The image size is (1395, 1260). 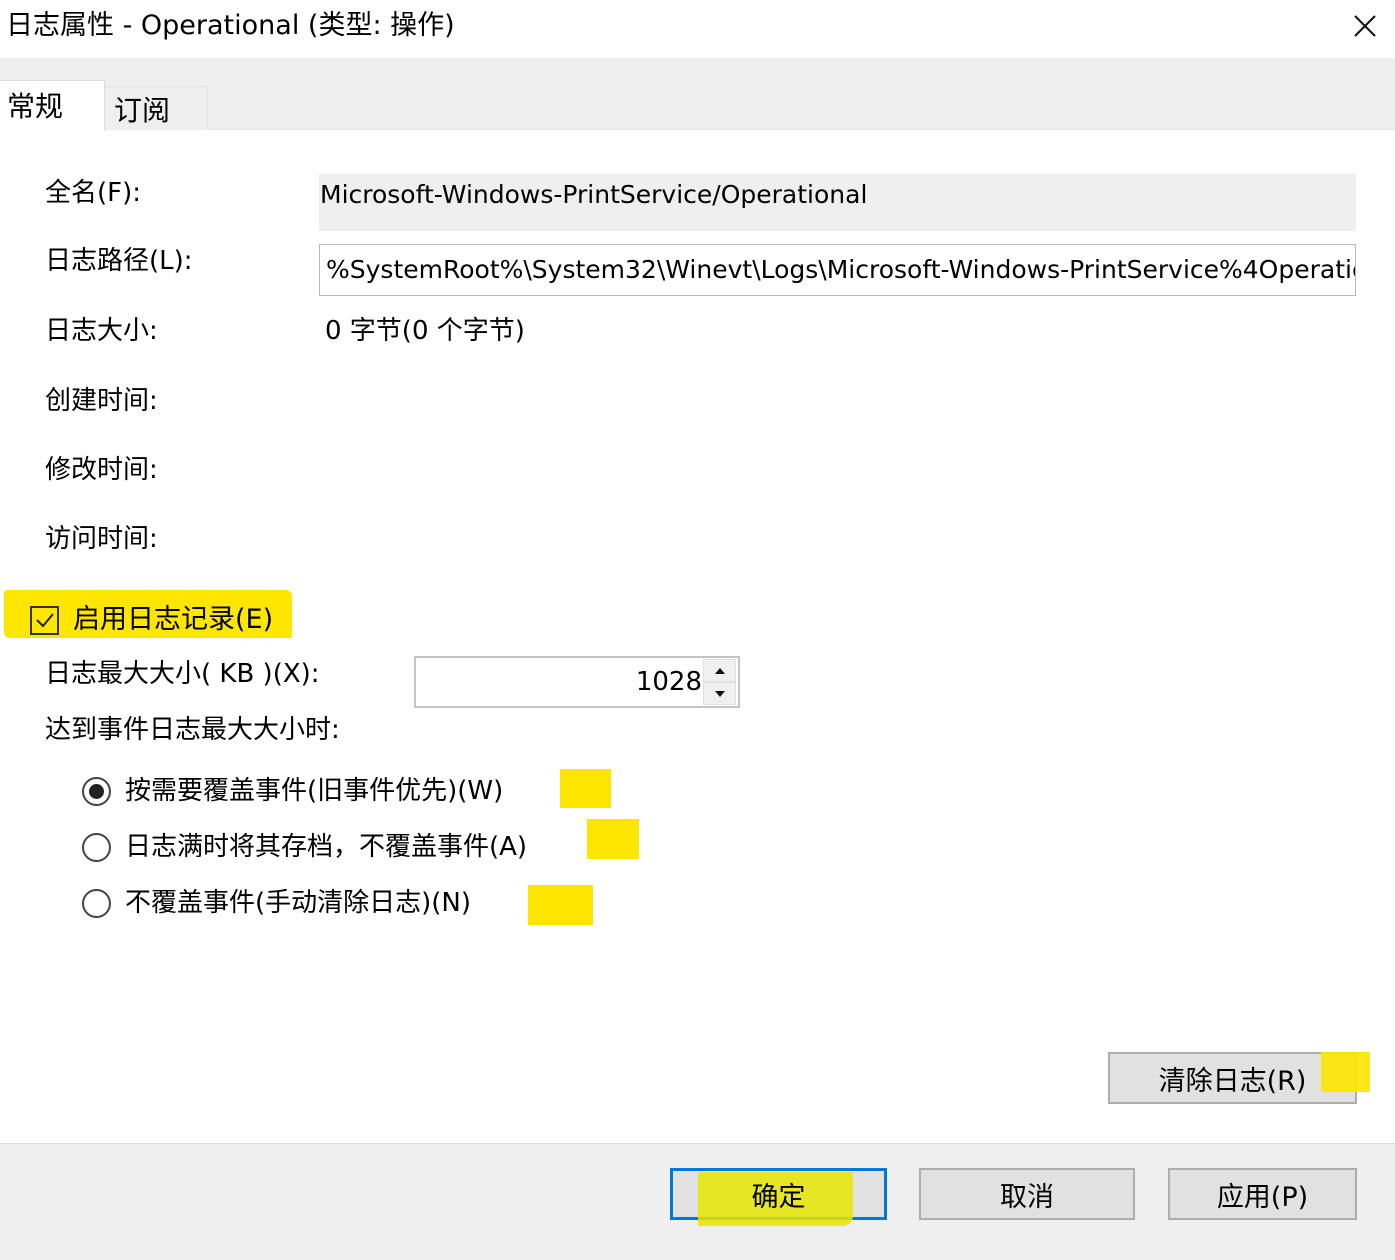 I want to click on radio-label: 按需要覆盖事件(旧事件优先)(W), so click(x=314, y=791).